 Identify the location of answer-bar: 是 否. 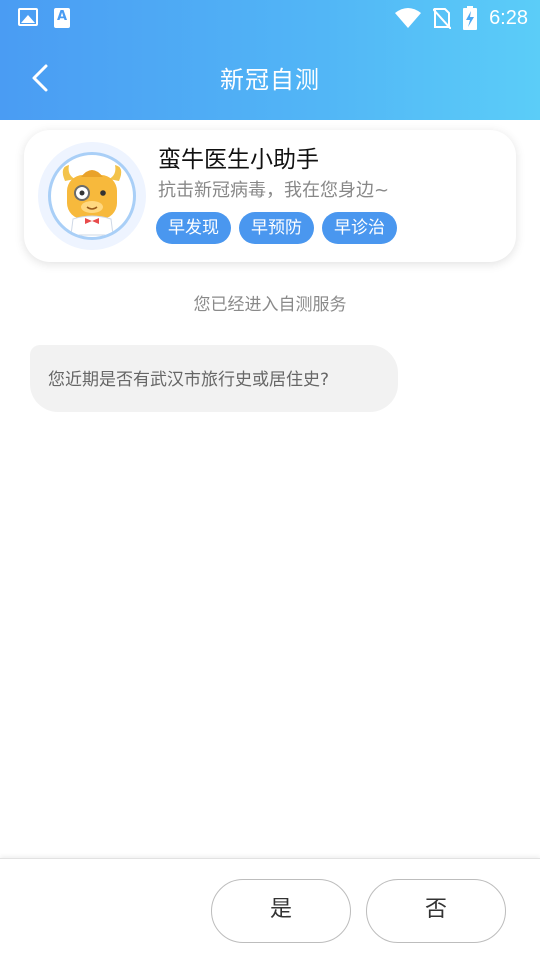
(270, 909).